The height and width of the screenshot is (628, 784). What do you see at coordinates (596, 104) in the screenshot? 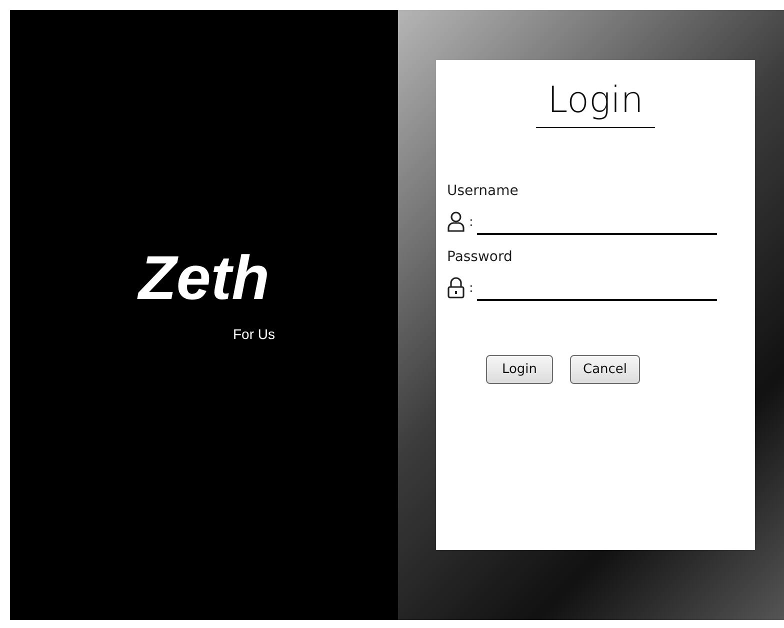
I see `login-title: Login` at bounding box center [596, 104].